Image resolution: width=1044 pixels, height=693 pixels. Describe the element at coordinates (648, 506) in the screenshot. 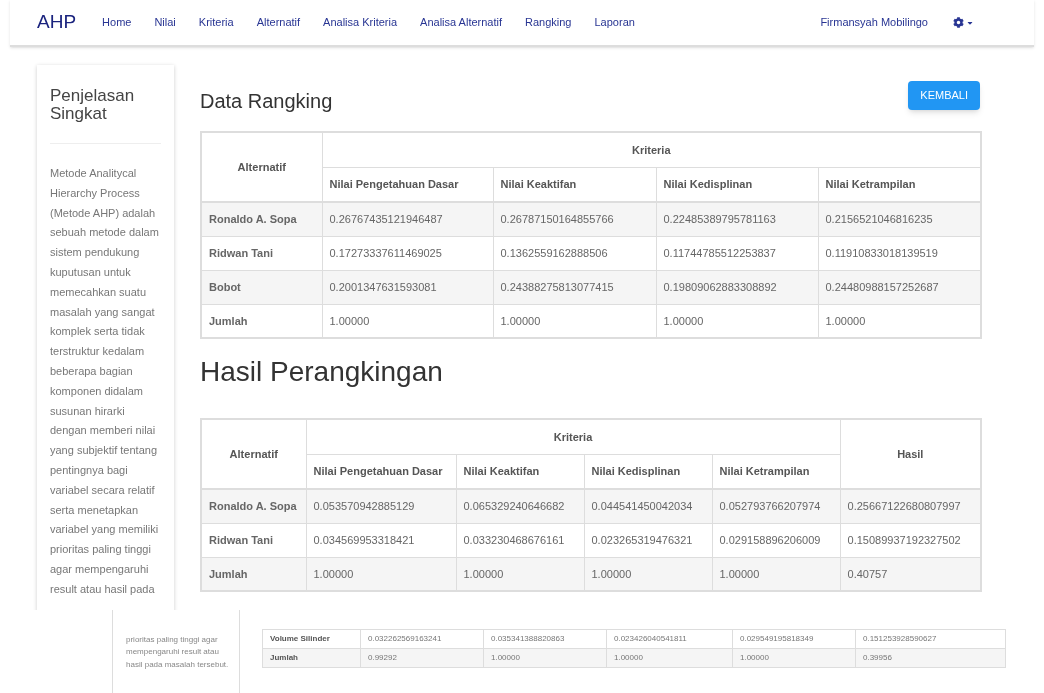

I see `table-cell: 0.044541450042034` at that location.